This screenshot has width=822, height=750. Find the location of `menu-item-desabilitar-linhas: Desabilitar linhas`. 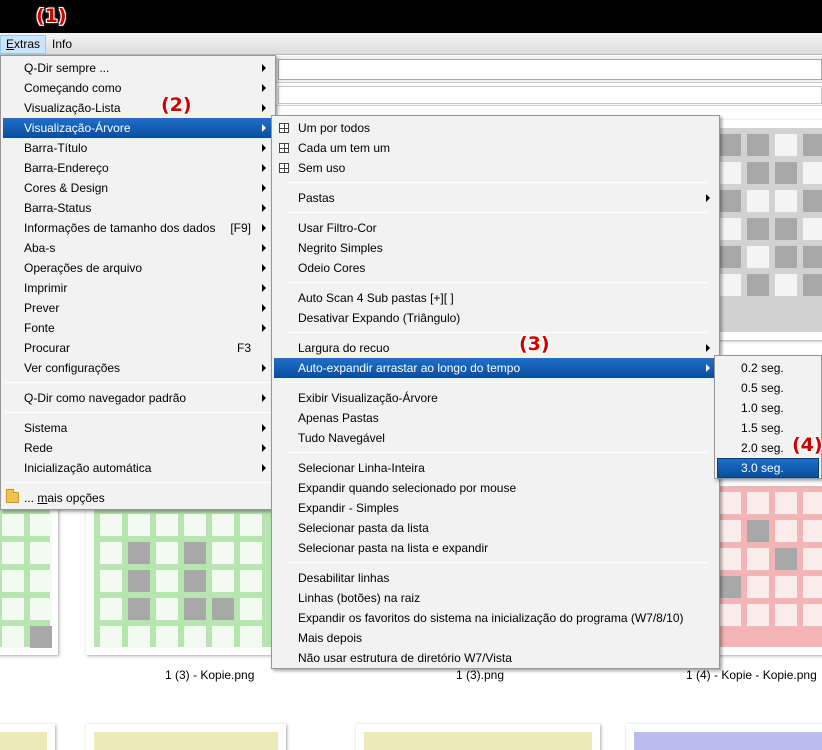

menu-item-desabilitar-linhas: Desabilitar linhas is located at coordinates (495, 578).